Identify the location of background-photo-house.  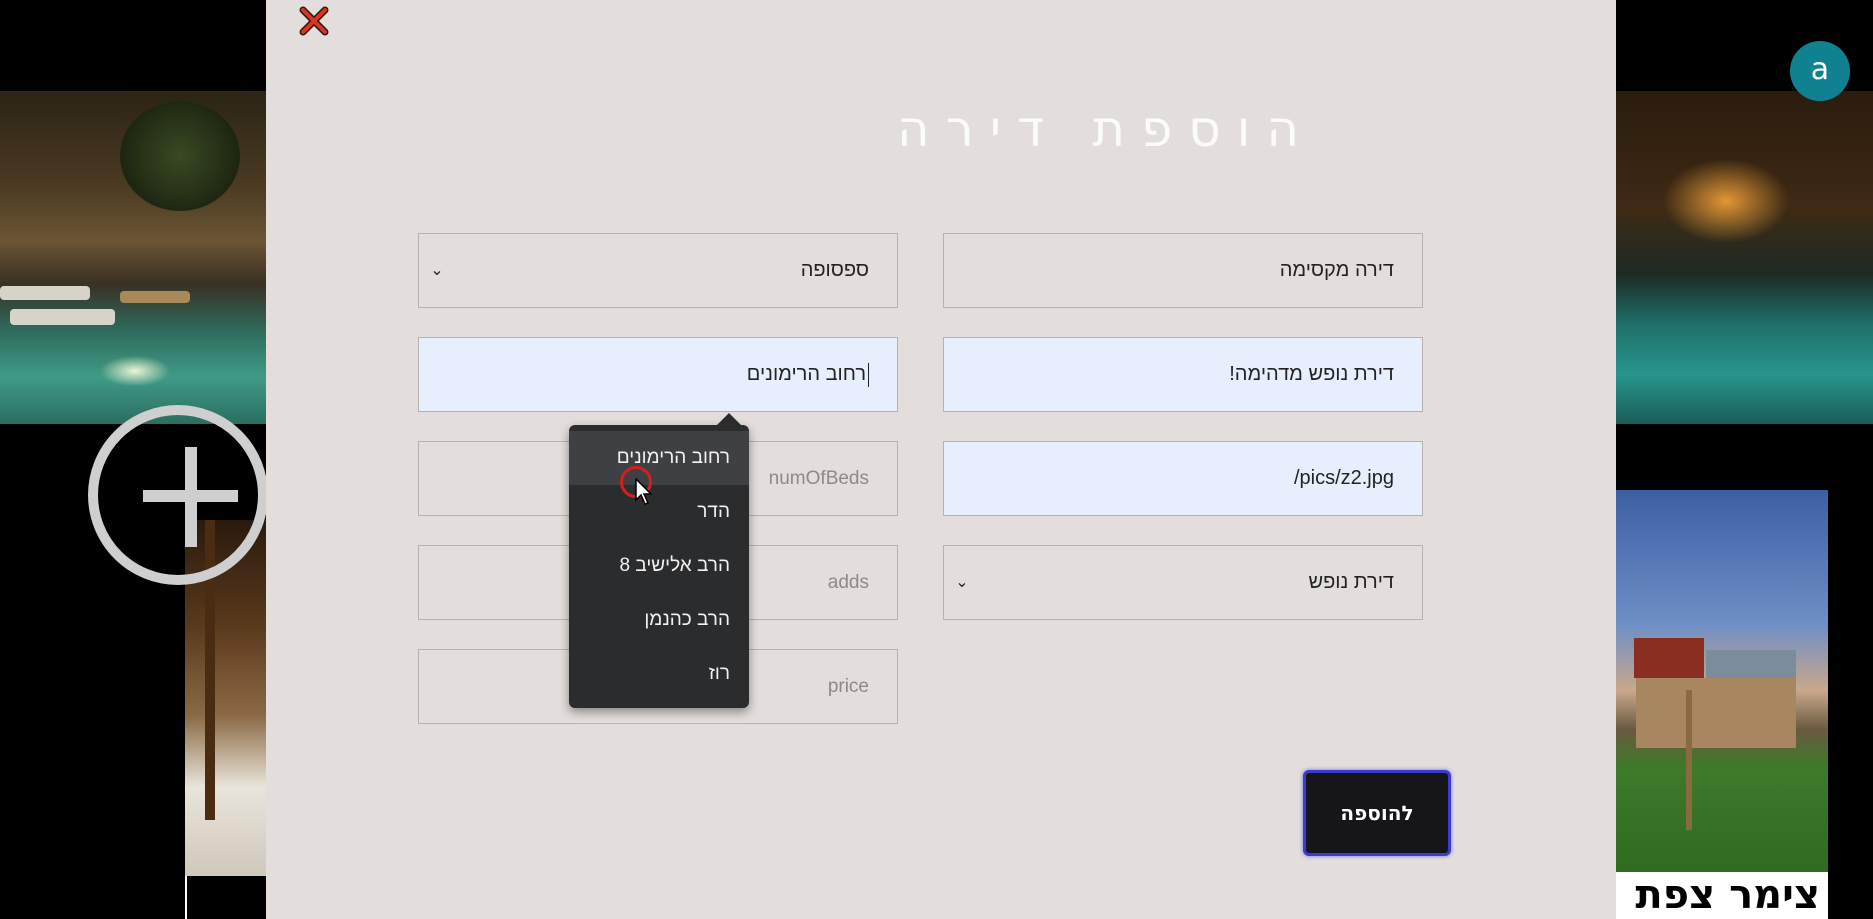
(1722, 683).